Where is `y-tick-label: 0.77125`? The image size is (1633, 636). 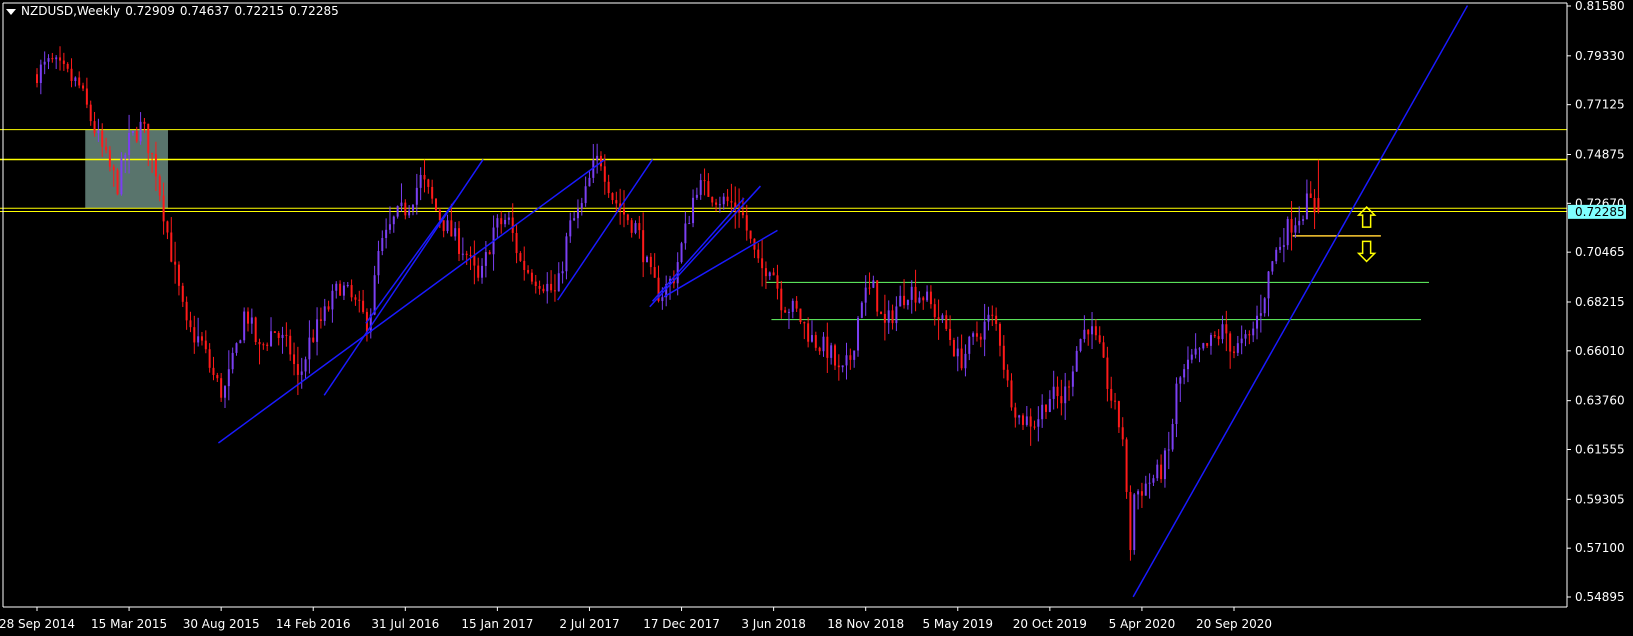
y-tick-label: 0.77125 is located at coordinates (1600, 105).